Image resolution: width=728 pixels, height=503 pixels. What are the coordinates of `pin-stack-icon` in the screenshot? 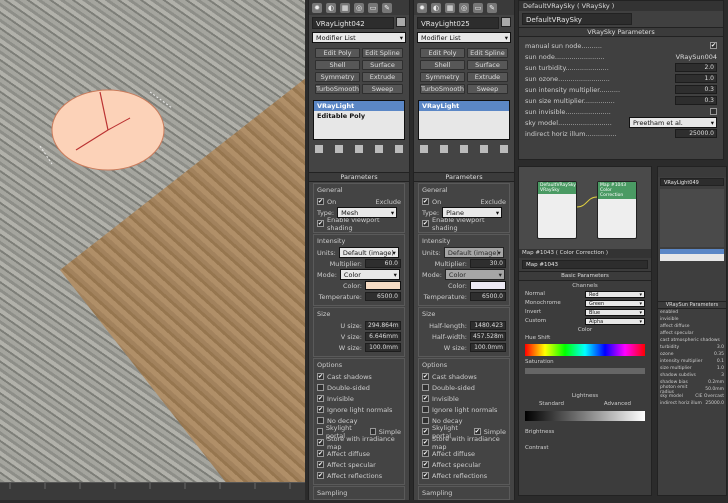 It's located at (319, 149).